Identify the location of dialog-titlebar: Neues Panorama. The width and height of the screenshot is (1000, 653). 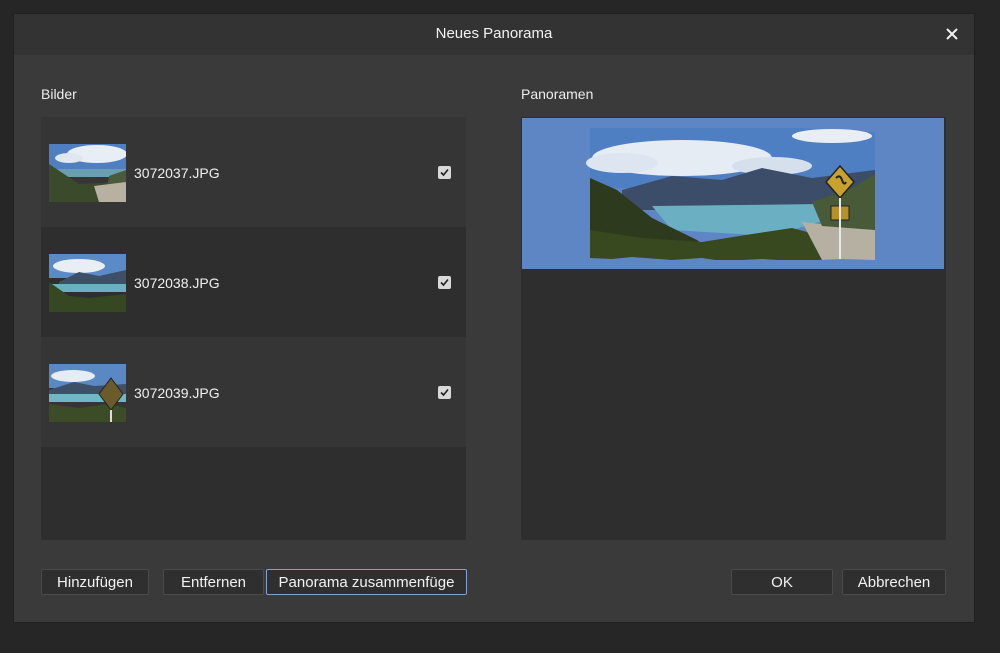
(494, 34).